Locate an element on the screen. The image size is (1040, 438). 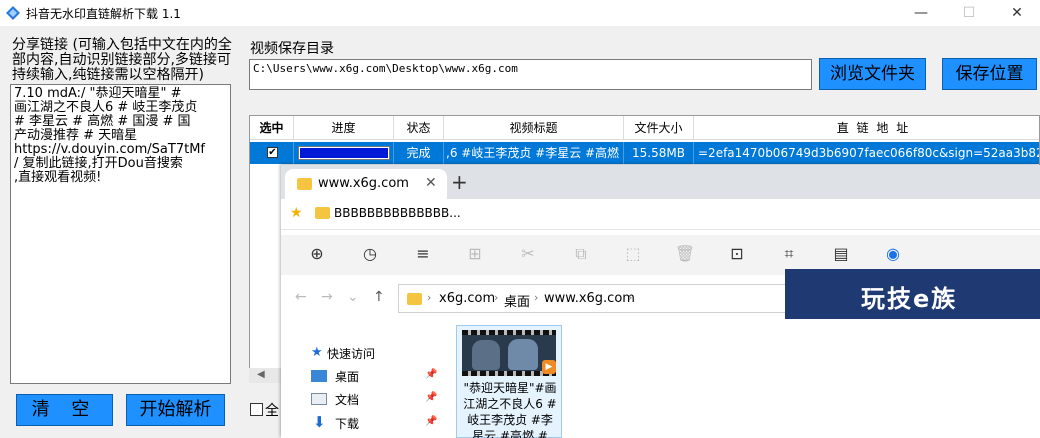
breadcrumb-item: www.x6g.com is located at coordinates (589, 298).